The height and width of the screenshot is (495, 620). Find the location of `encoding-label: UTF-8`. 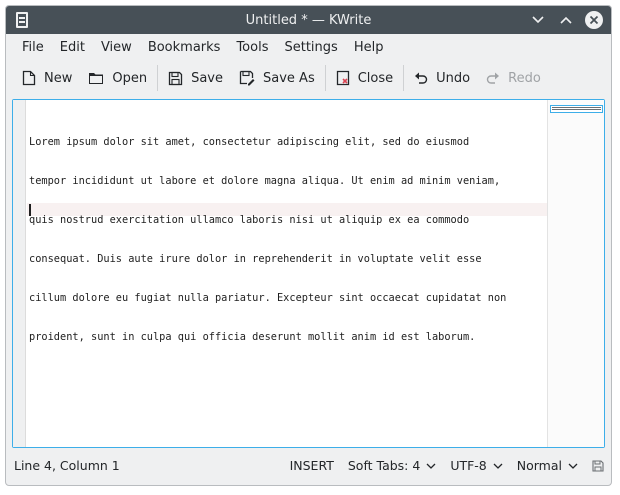

encoding-label: UTF-8 is located at coordinates (468, 465).